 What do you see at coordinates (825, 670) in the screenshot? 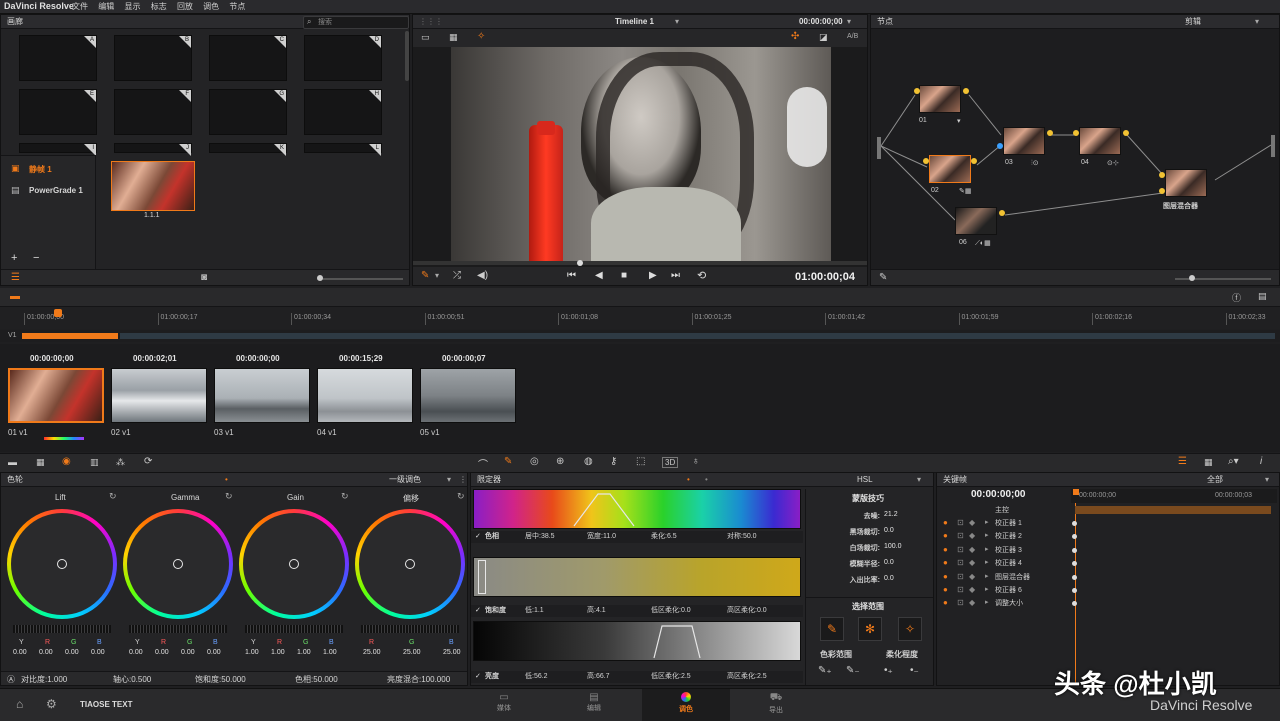
I see `range-minus-icon: ✎₊` at bounding box center [825, 670].